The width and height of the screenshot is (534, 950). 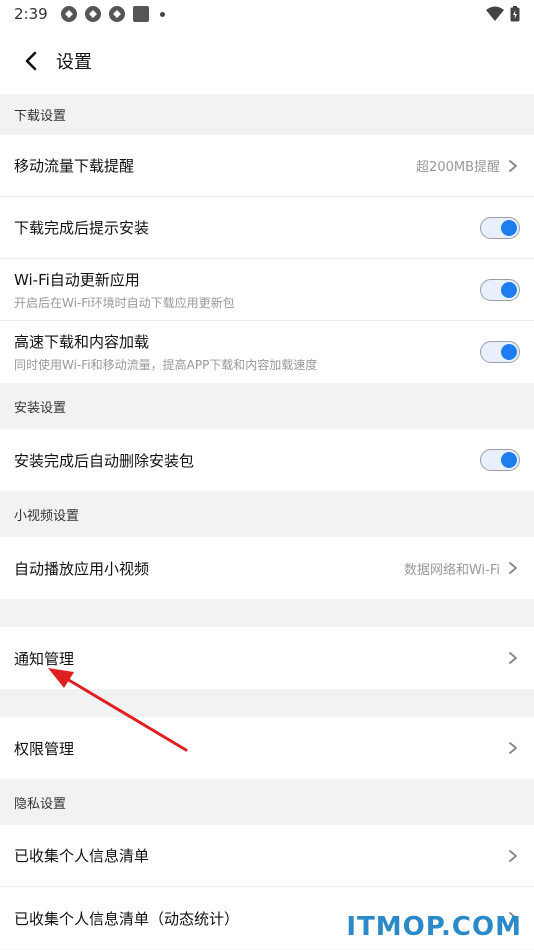 What do you see at coordinates (500, 460) in the screenshot?
I see `auto-delete-package-toggle` at bounding box center [500, 460].